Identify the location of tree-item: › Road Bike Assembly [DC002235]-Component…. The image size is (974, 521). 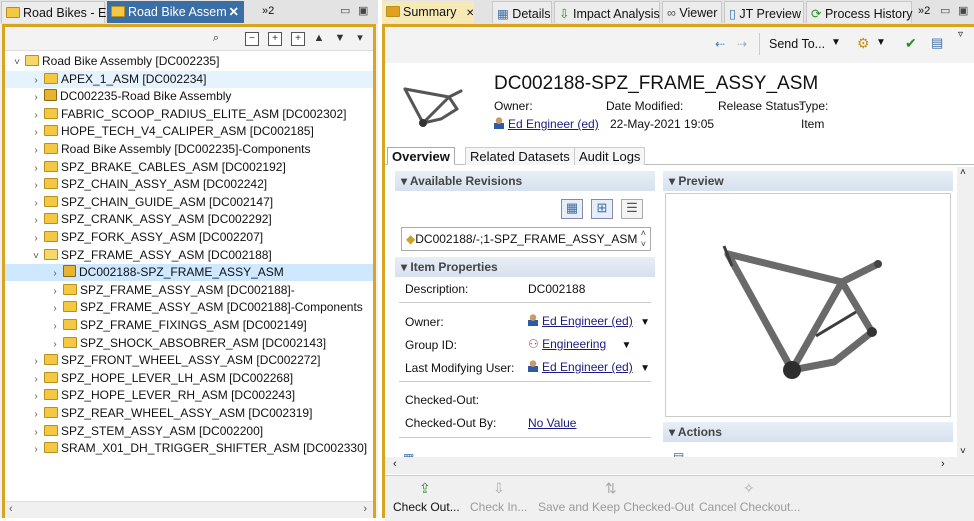
(189, 149).